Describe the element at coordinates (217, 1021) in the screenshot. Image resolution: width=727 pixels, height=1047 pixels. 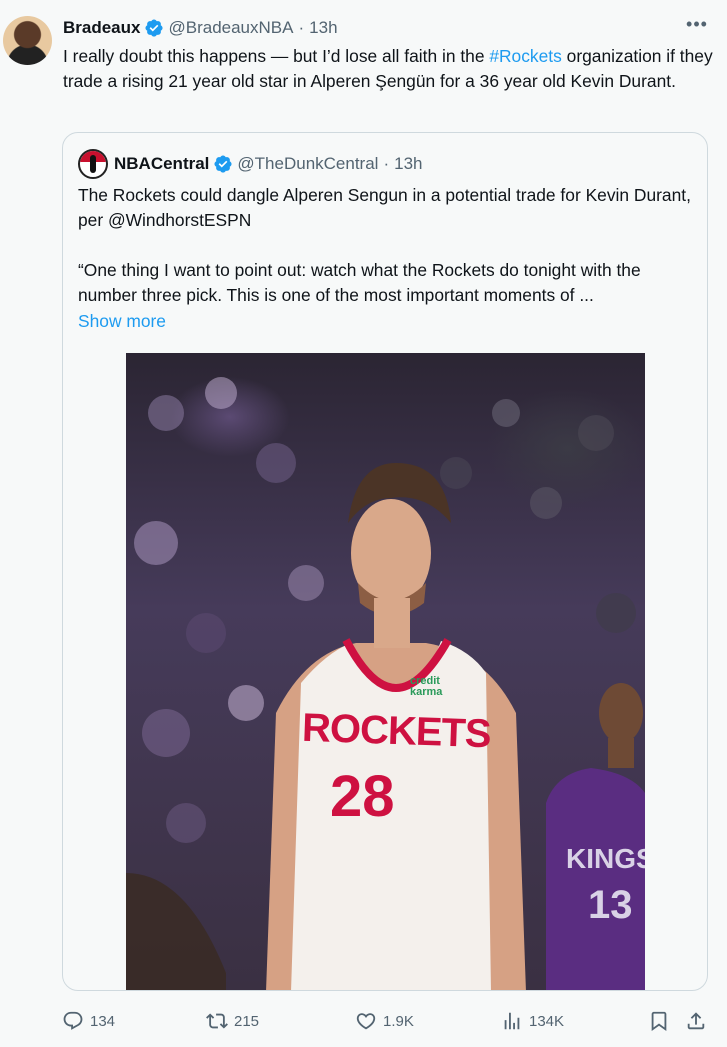
I see `repost-icon` at that location.